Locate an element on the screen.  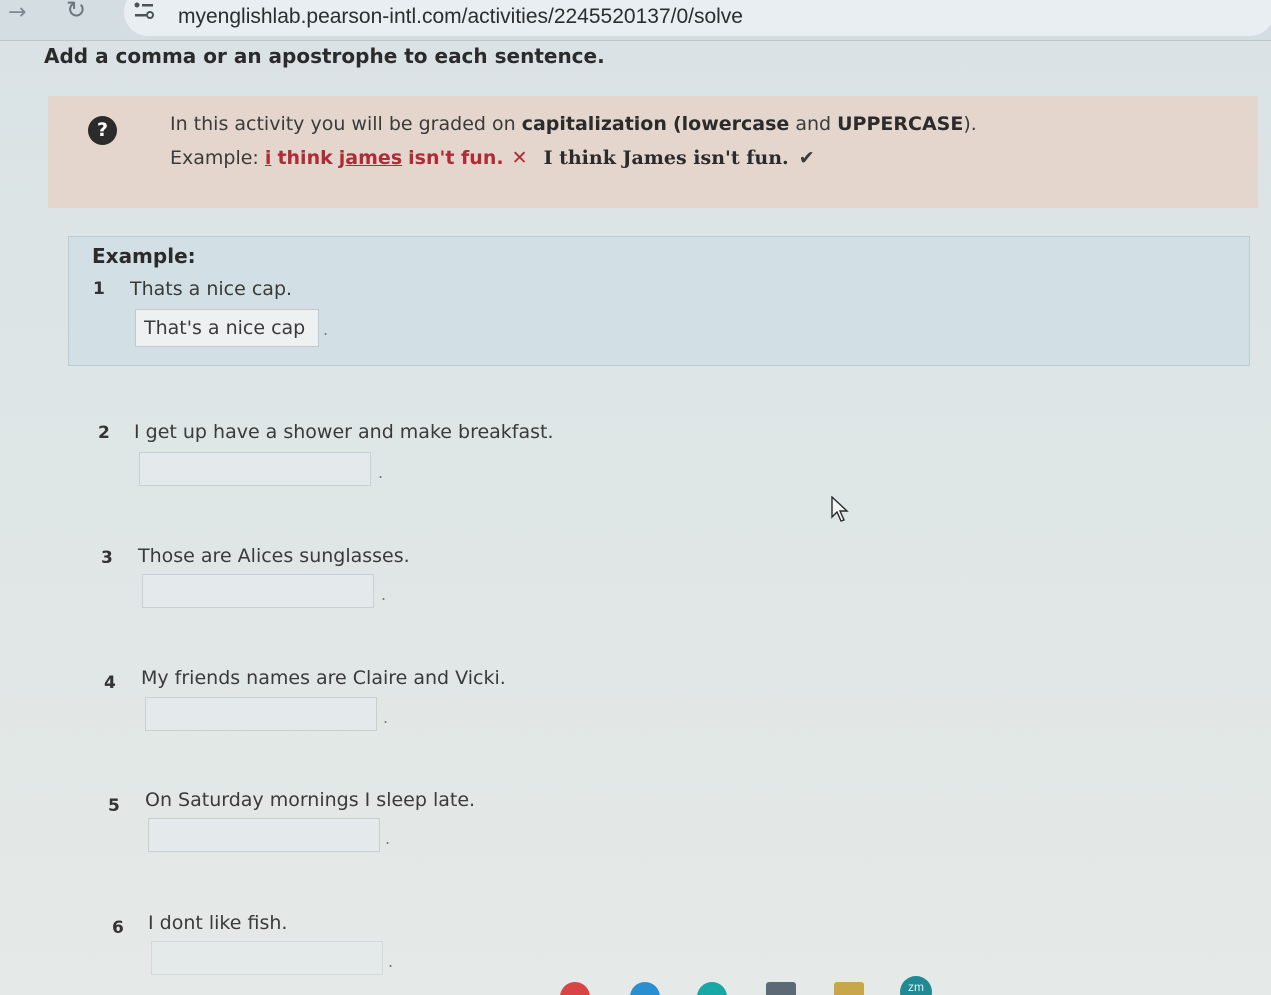
wrong-example-i: i is located at coordinates (268, 158).